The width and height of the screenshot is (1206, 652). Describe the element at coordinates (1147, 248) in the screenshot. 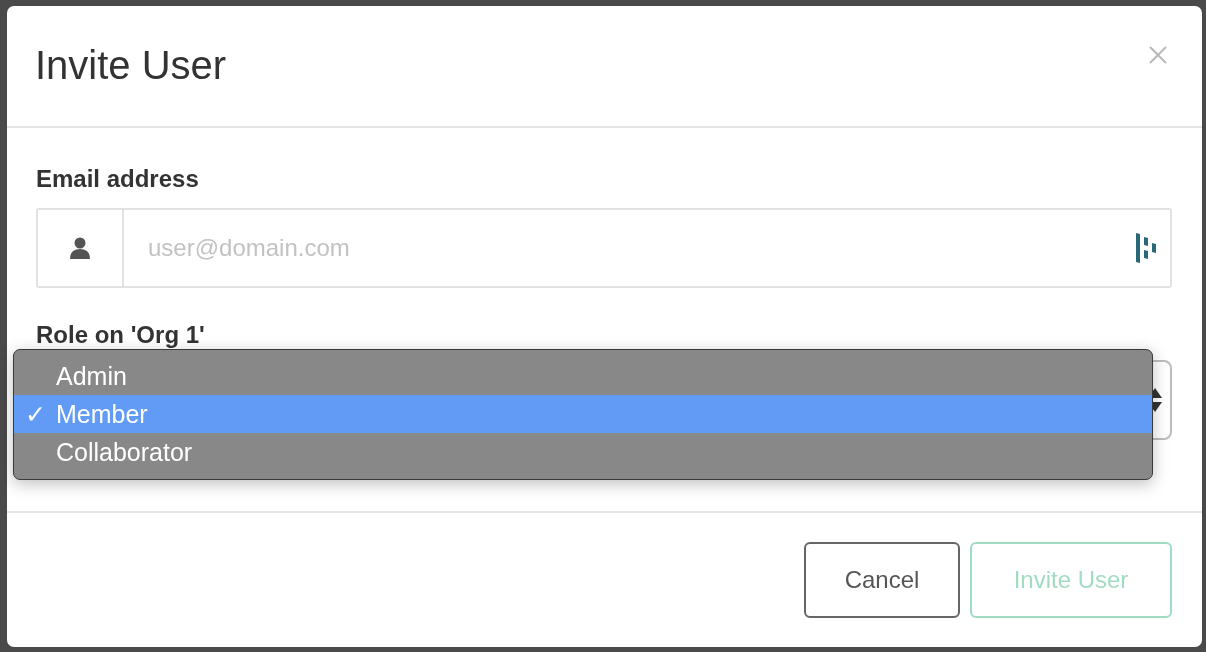

I see `password-manager-icon` at that location.